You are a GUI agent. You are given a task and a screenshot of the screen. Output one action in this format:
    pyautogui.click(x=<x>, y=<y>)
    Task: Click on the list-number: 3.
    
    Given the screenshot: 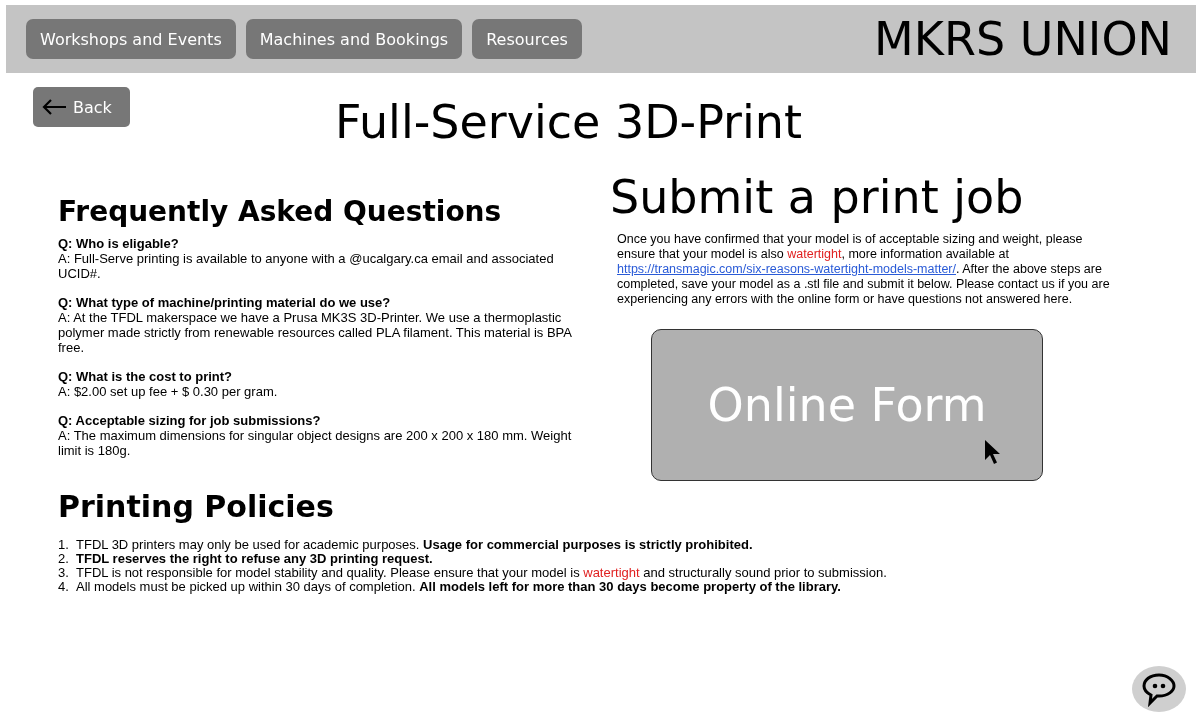 What is the action you would take?
    pyautogui.click(x=64, y=573)
    